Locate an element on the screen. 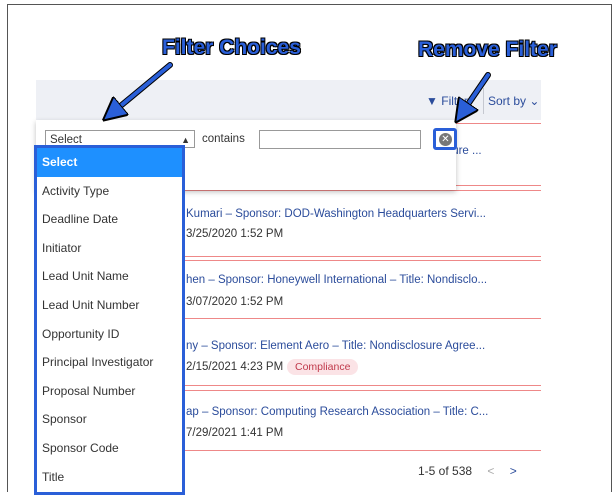  dropdown-option: Activity Type is located at coordinates (109, 191).